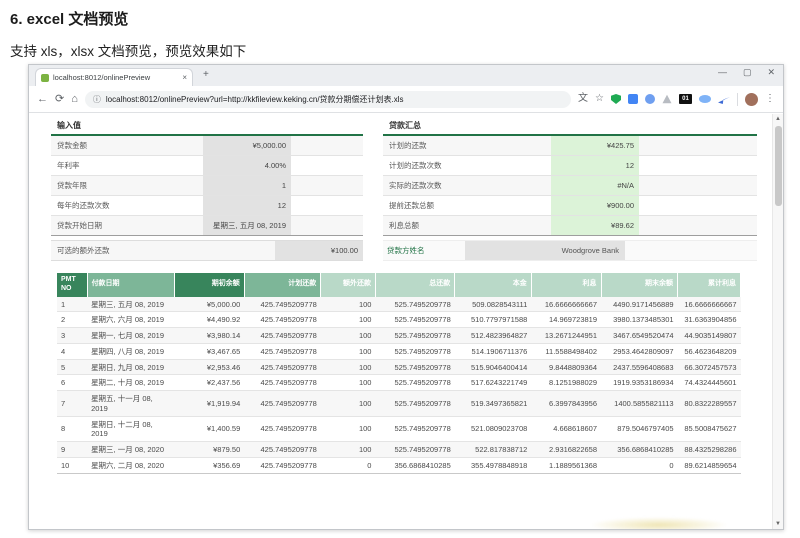 Image resolution: width=800 pixels, height=538 pixels. I want to click on summary-label: 实际的还款次数, so click(415, 185).